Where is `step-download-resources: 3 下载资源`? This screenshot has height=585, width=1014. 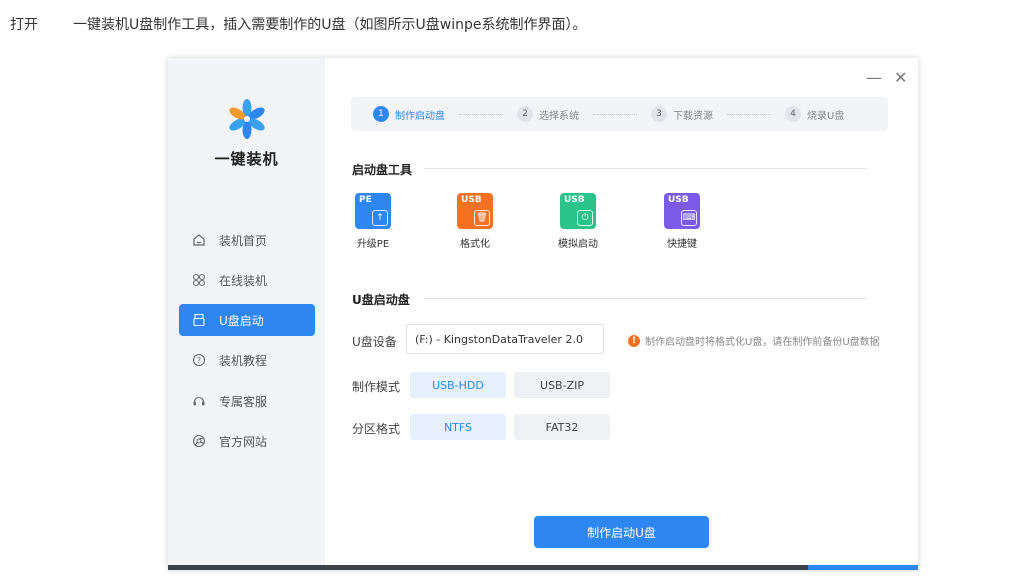
step-download-resources: 3 下载资源 is located at coordinates (682, 114).